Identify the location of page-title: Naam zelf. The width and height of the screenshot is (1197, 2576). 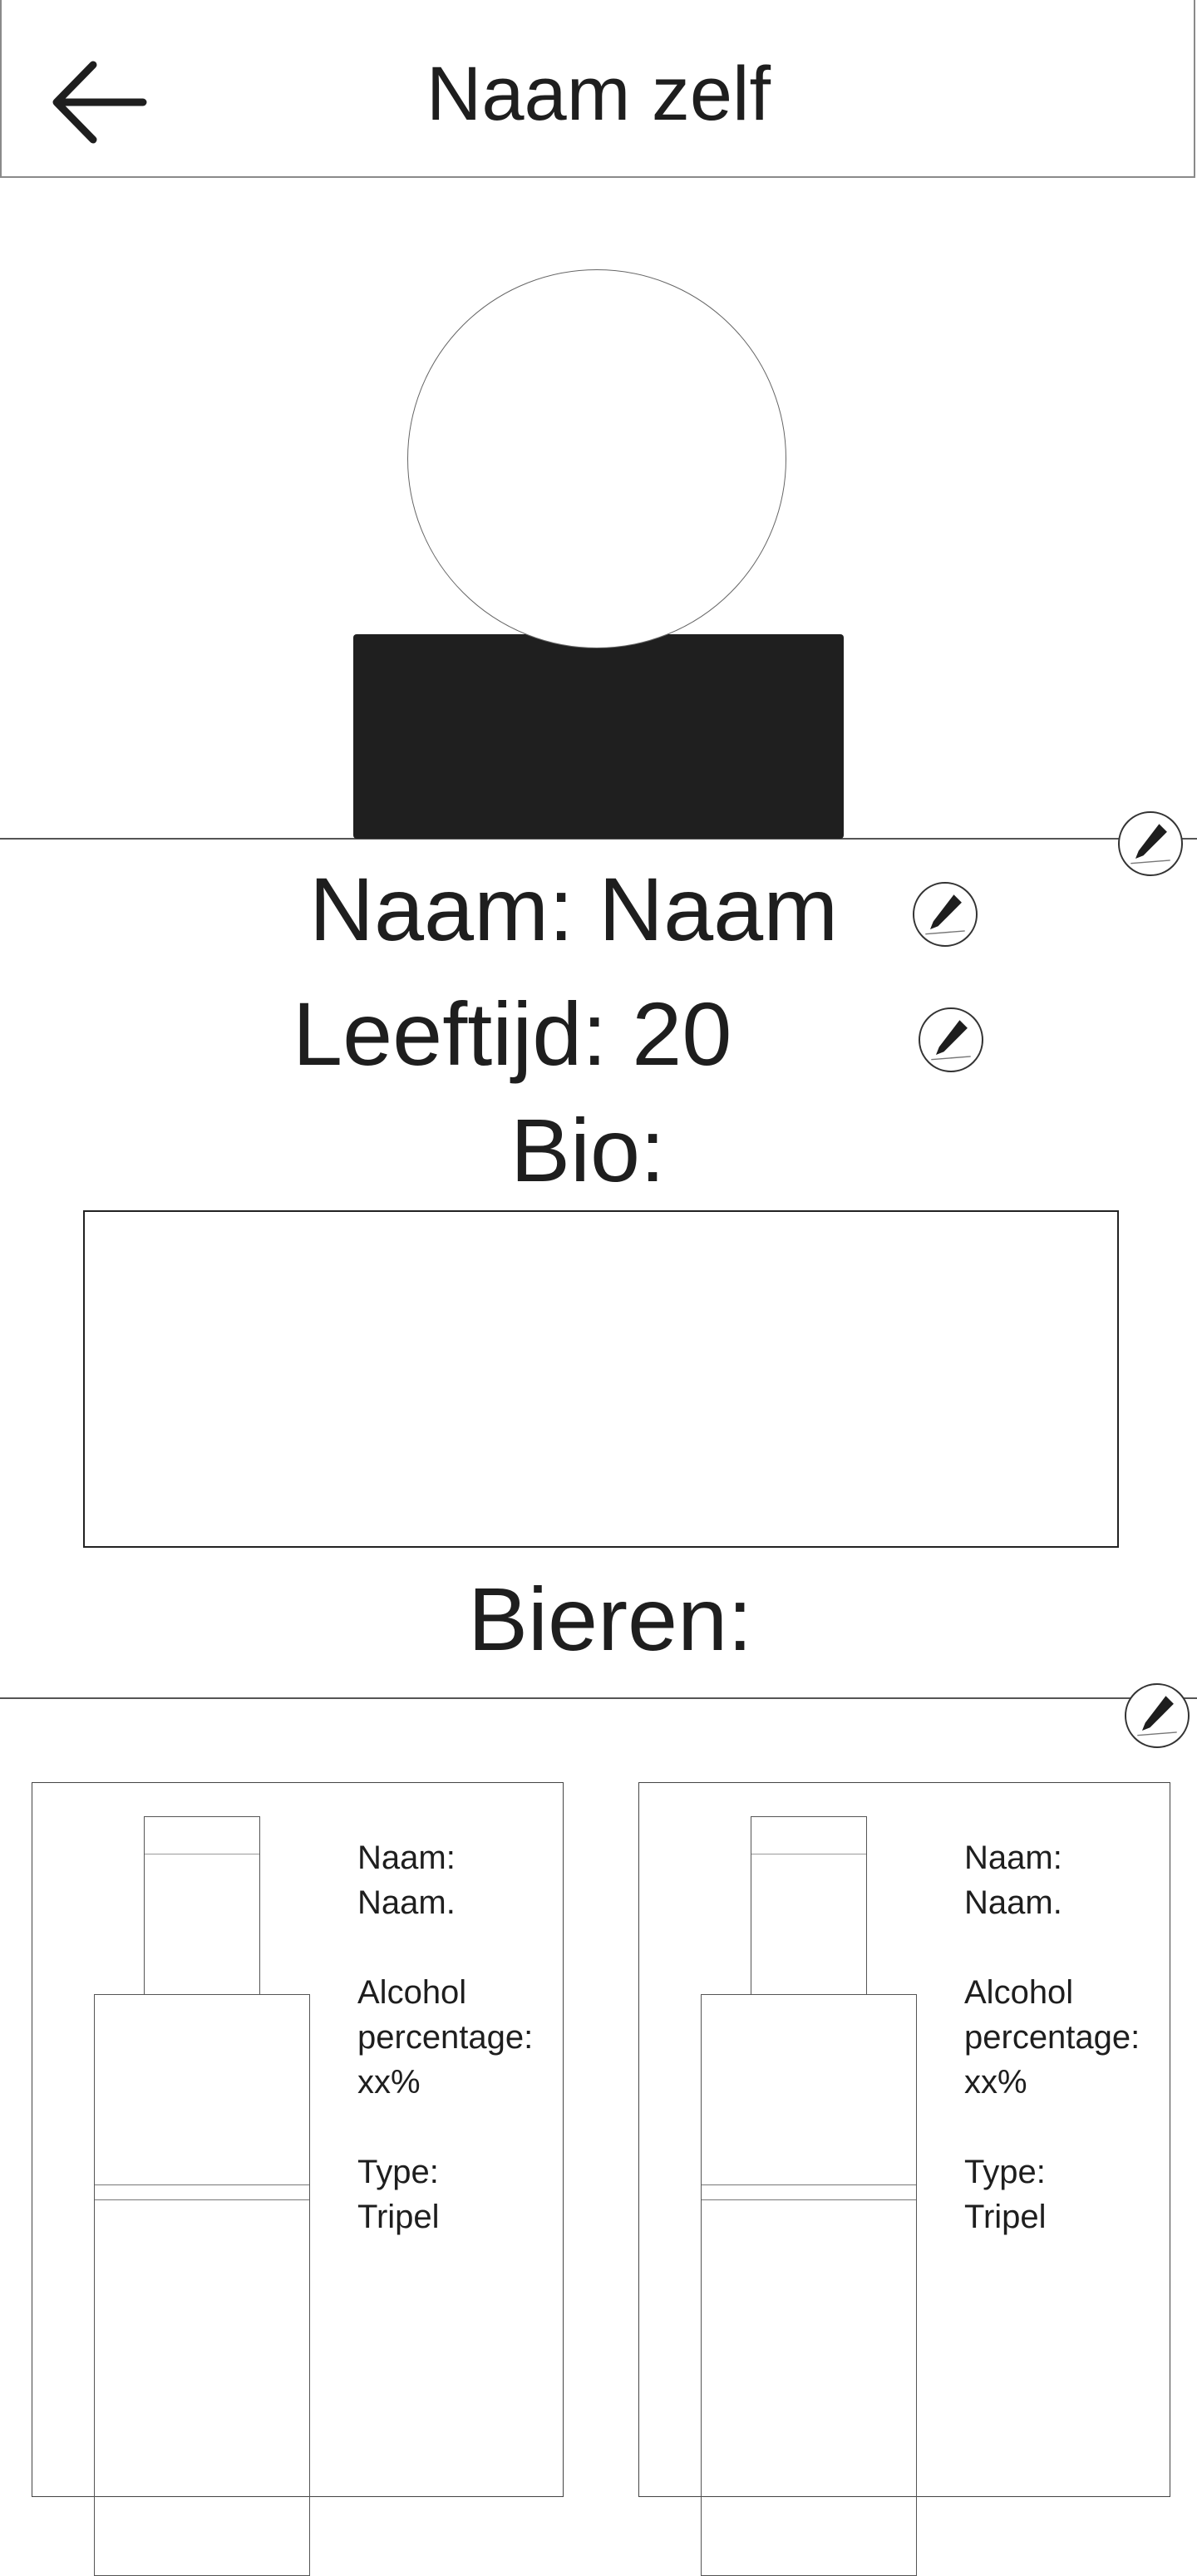
(598, 94).